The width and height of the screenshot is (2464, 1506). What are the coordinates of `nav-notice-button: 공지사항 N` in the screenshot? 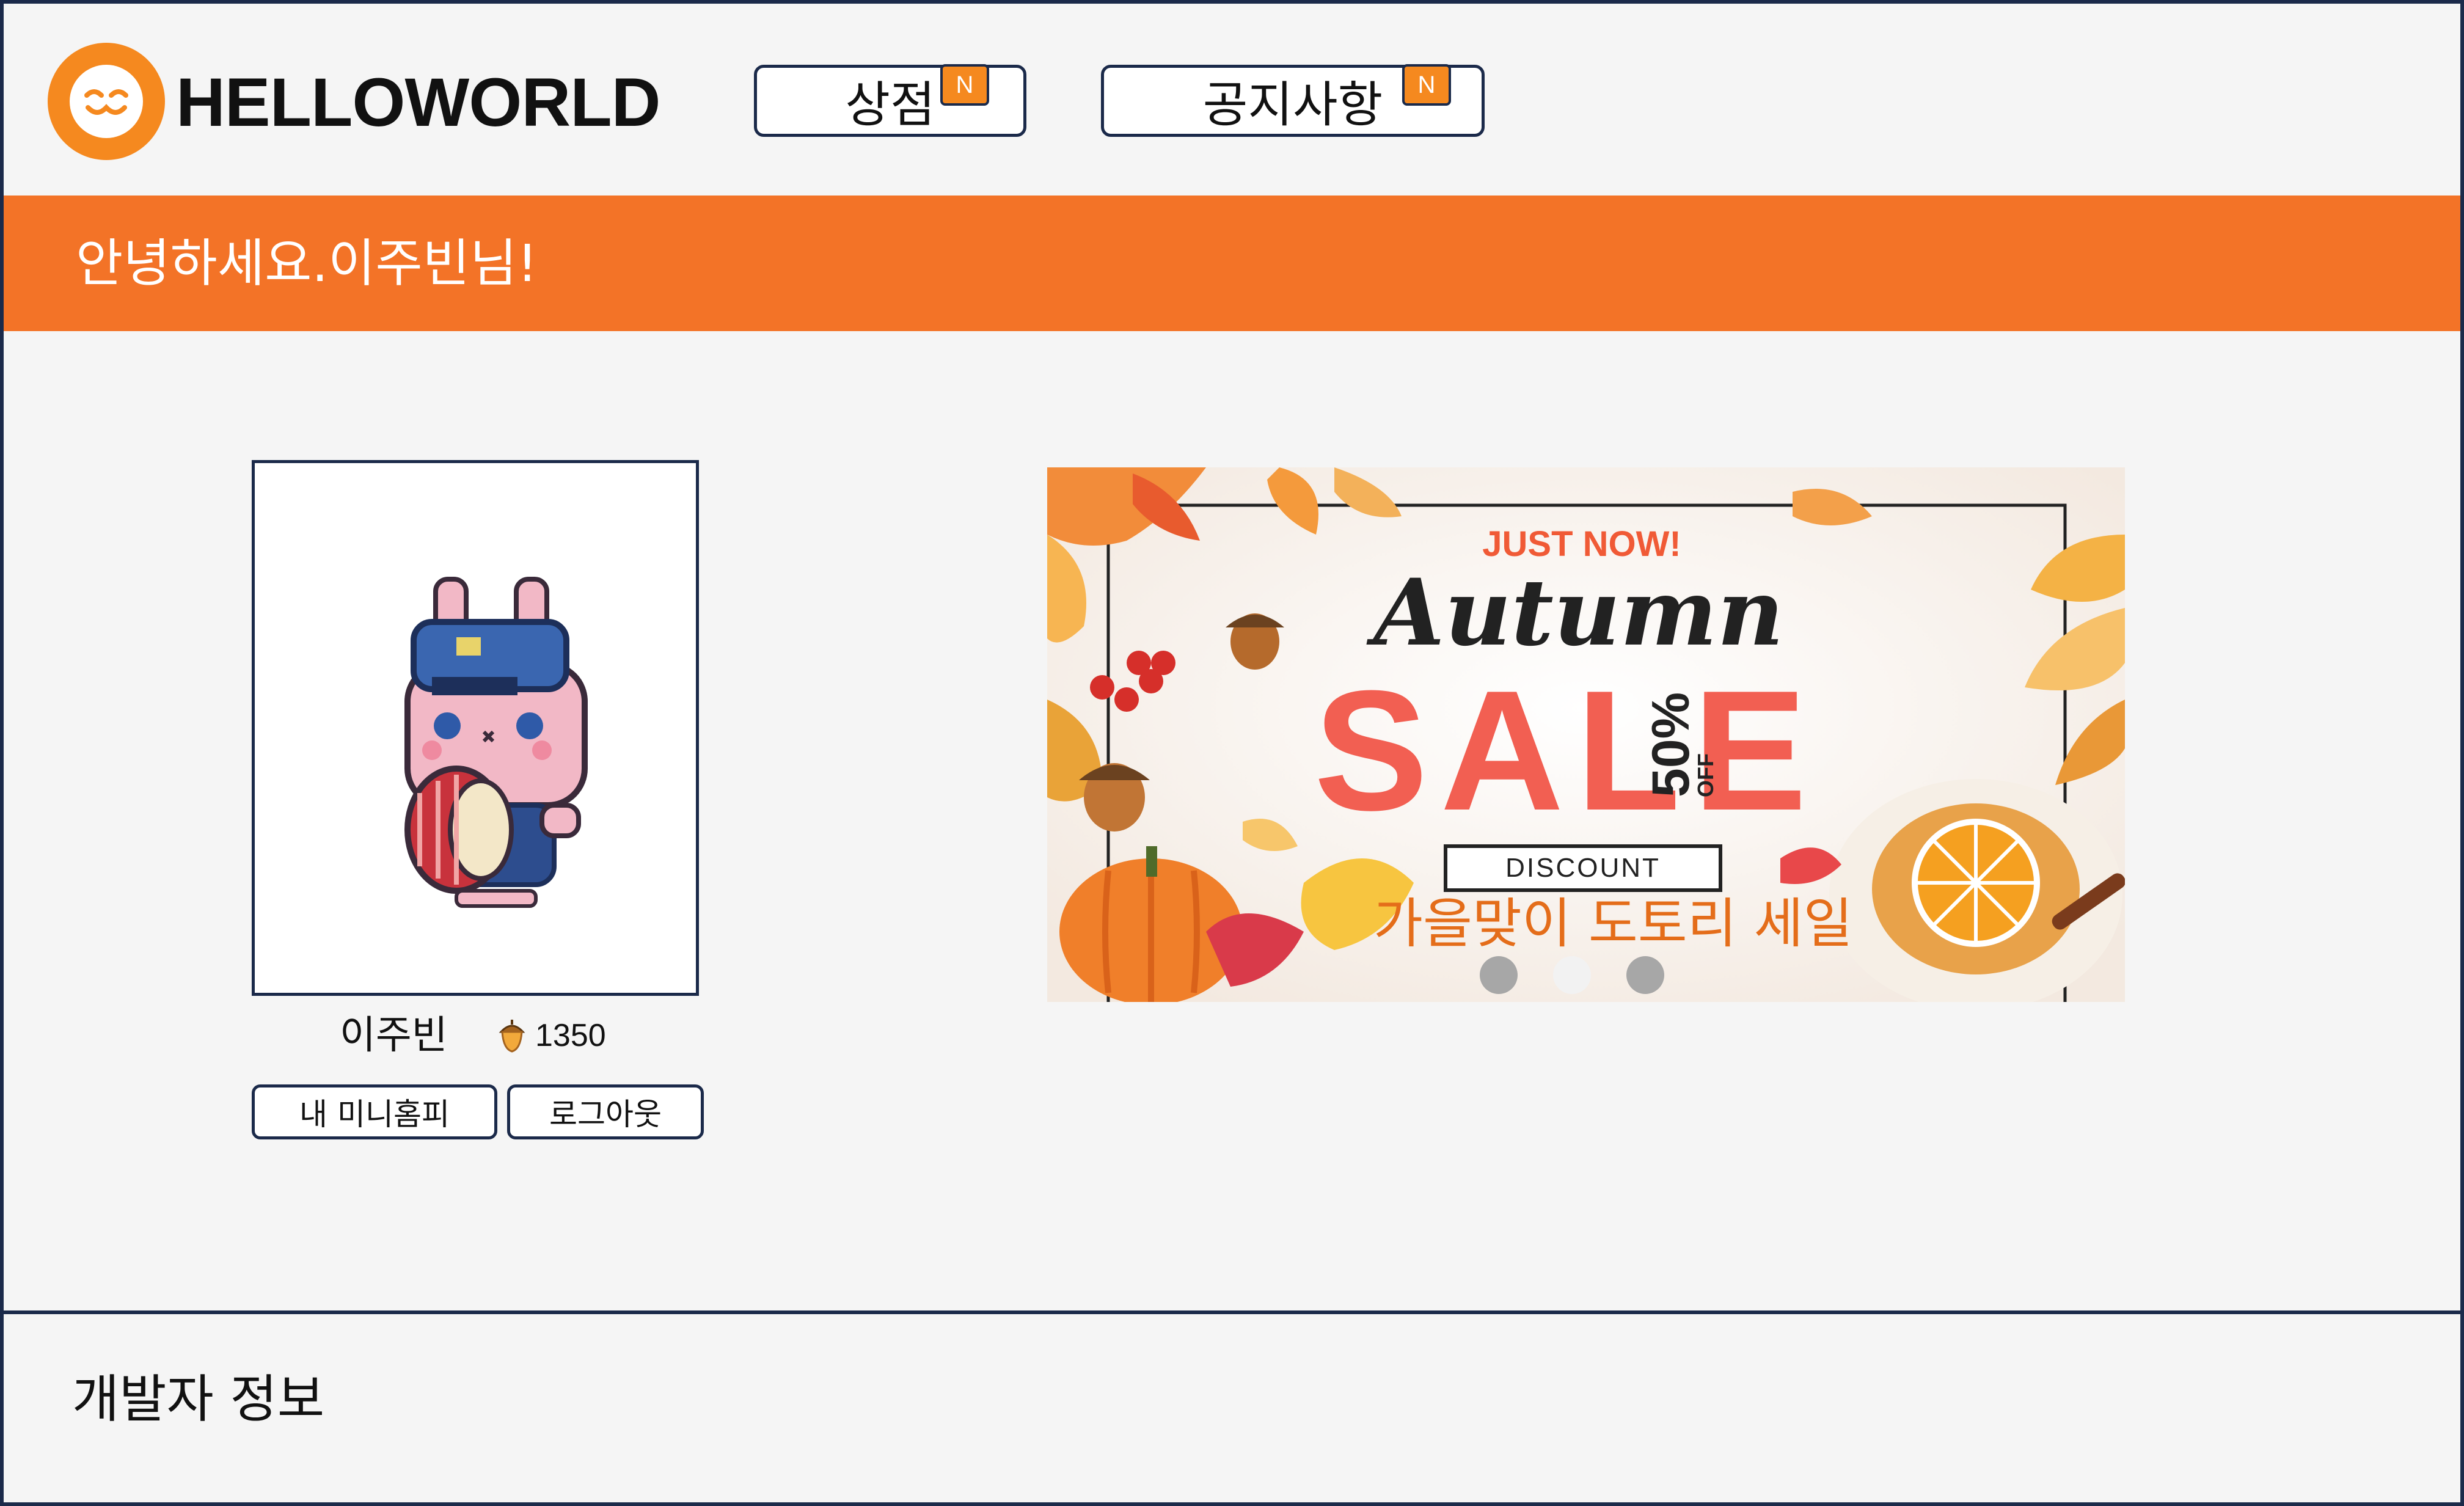 It's located at (1293, 101).